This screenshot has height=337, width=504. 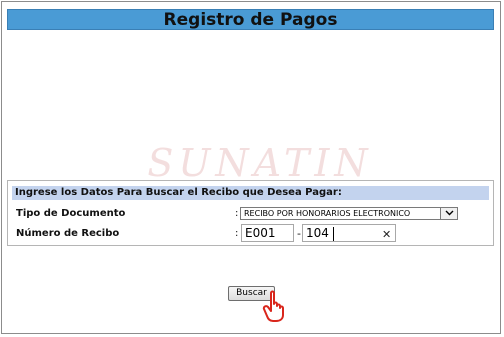 I want to click on close-icon: ✕, so click(x=386, y=234).